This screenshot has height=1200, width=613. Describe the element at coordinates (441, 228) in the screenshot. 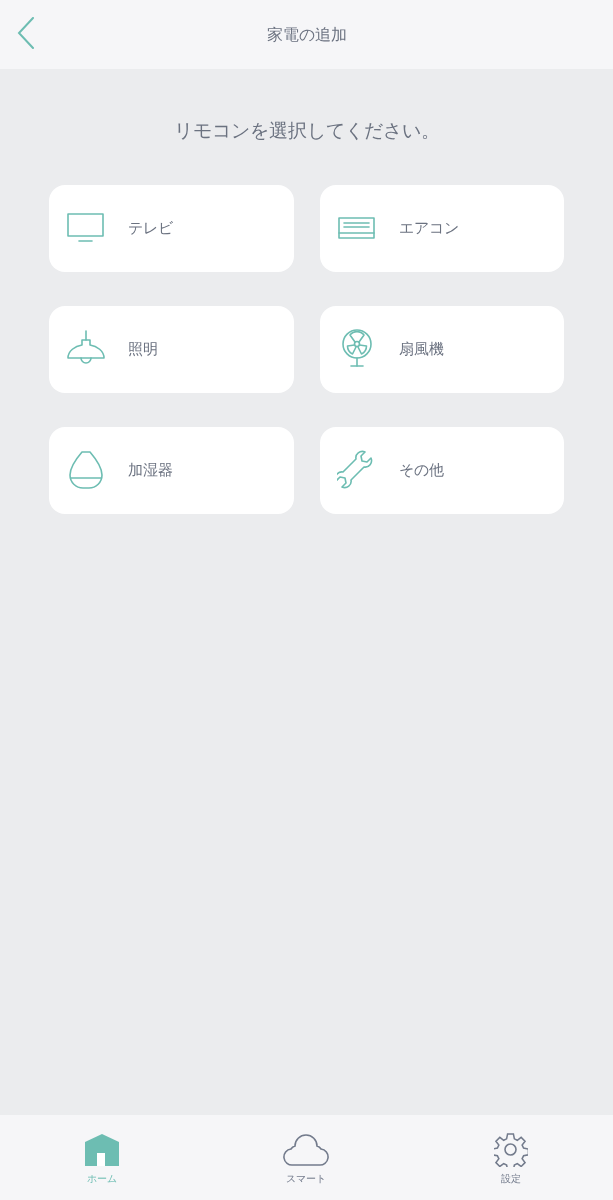

I see `device-card: エアコン` at that location.